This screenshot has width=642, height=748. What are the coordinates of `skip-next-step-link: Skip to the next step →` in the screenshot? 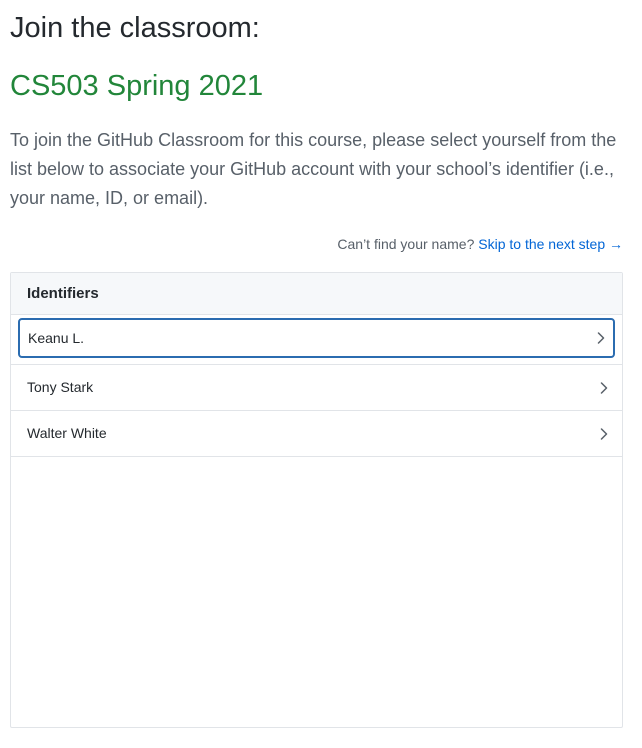 It's located at (550, 244).